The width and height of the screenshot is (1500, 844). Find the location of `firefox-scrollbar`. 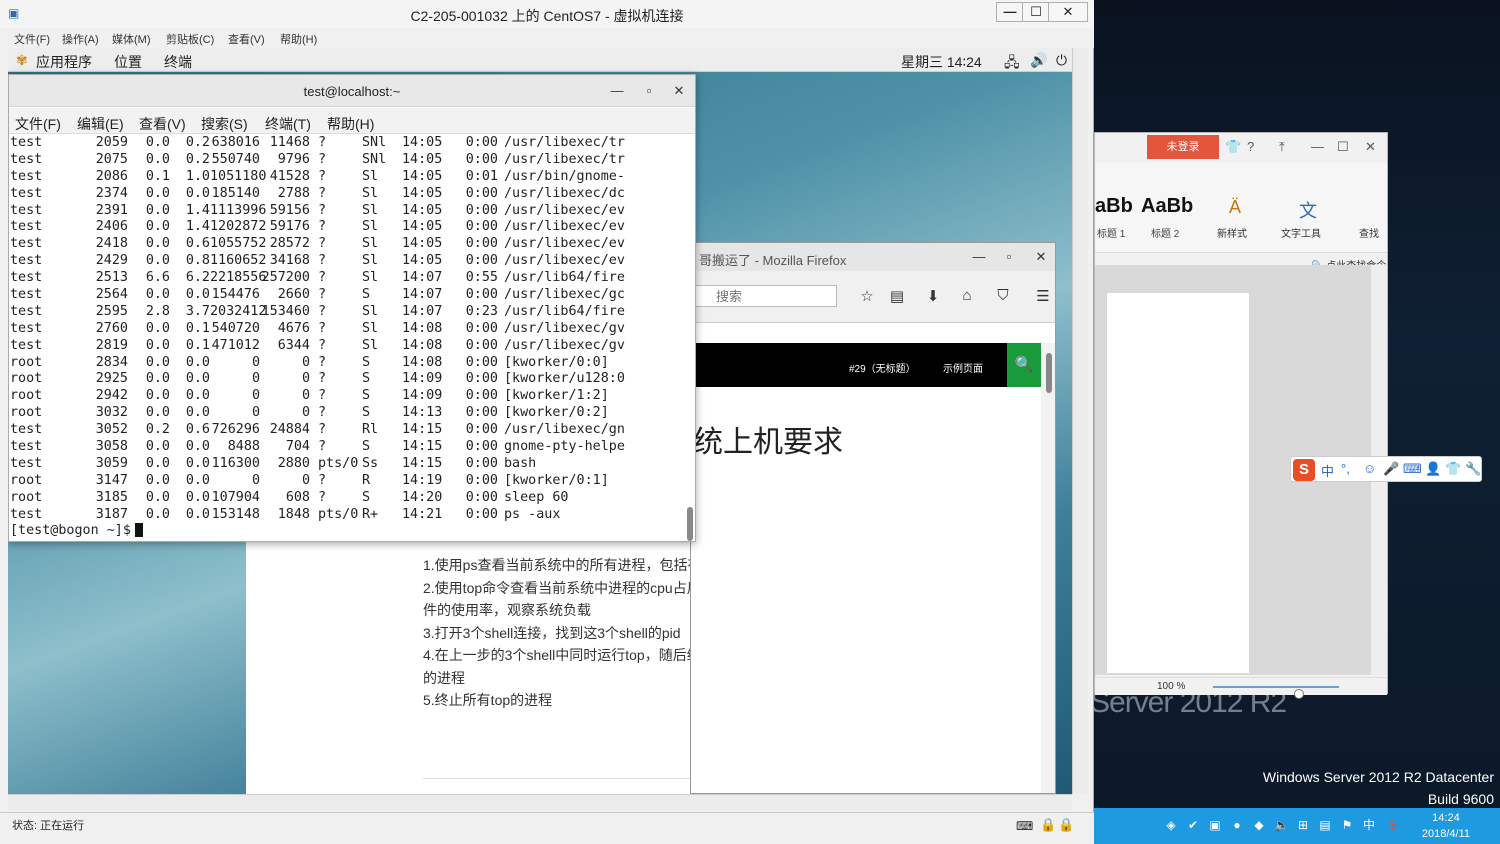

firefox-scrollbar is located at coordinates (1048, 568).